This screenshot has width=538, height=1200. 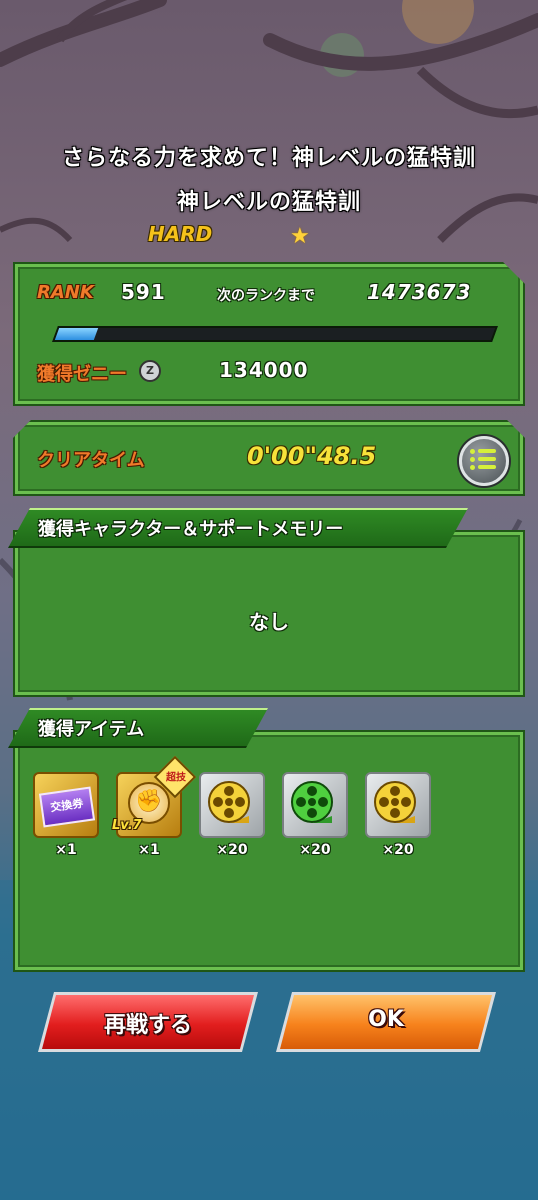 What do you see at coordinates (312, 456) in the screenshot?
I see `clear-time-value: 0'00"48.5` at bounding box center [312, 456].